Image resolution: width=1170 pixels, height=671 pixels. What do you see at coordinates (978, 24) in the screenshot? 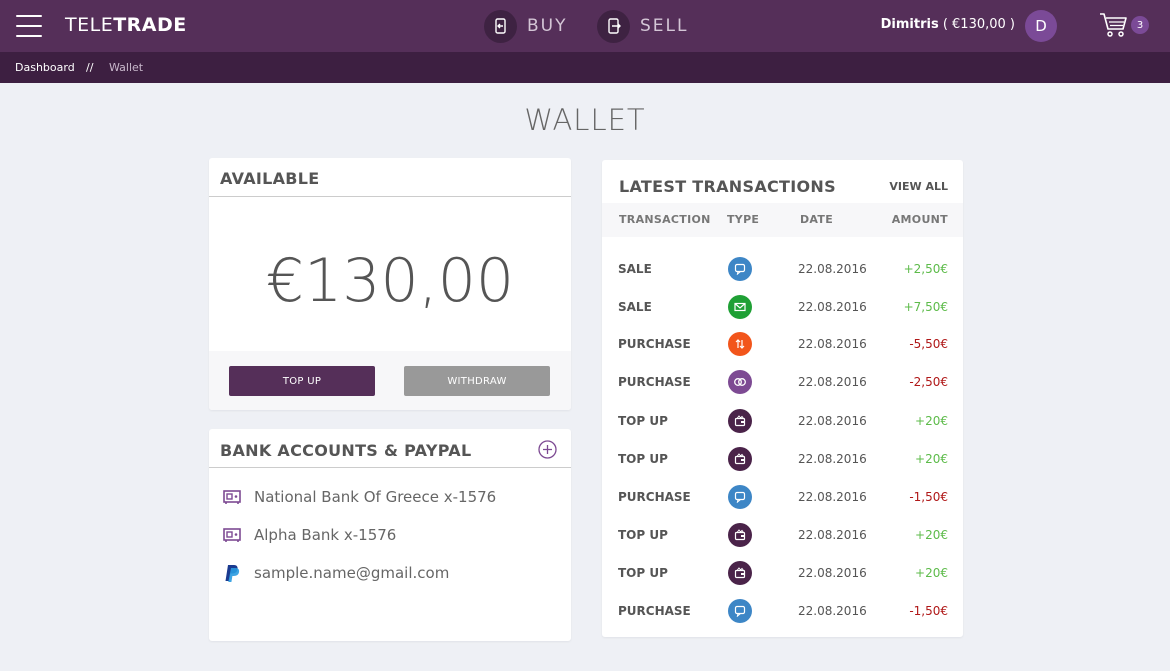
I see `user-balance: ( €130,00 )` at bounding box center [978, 24].